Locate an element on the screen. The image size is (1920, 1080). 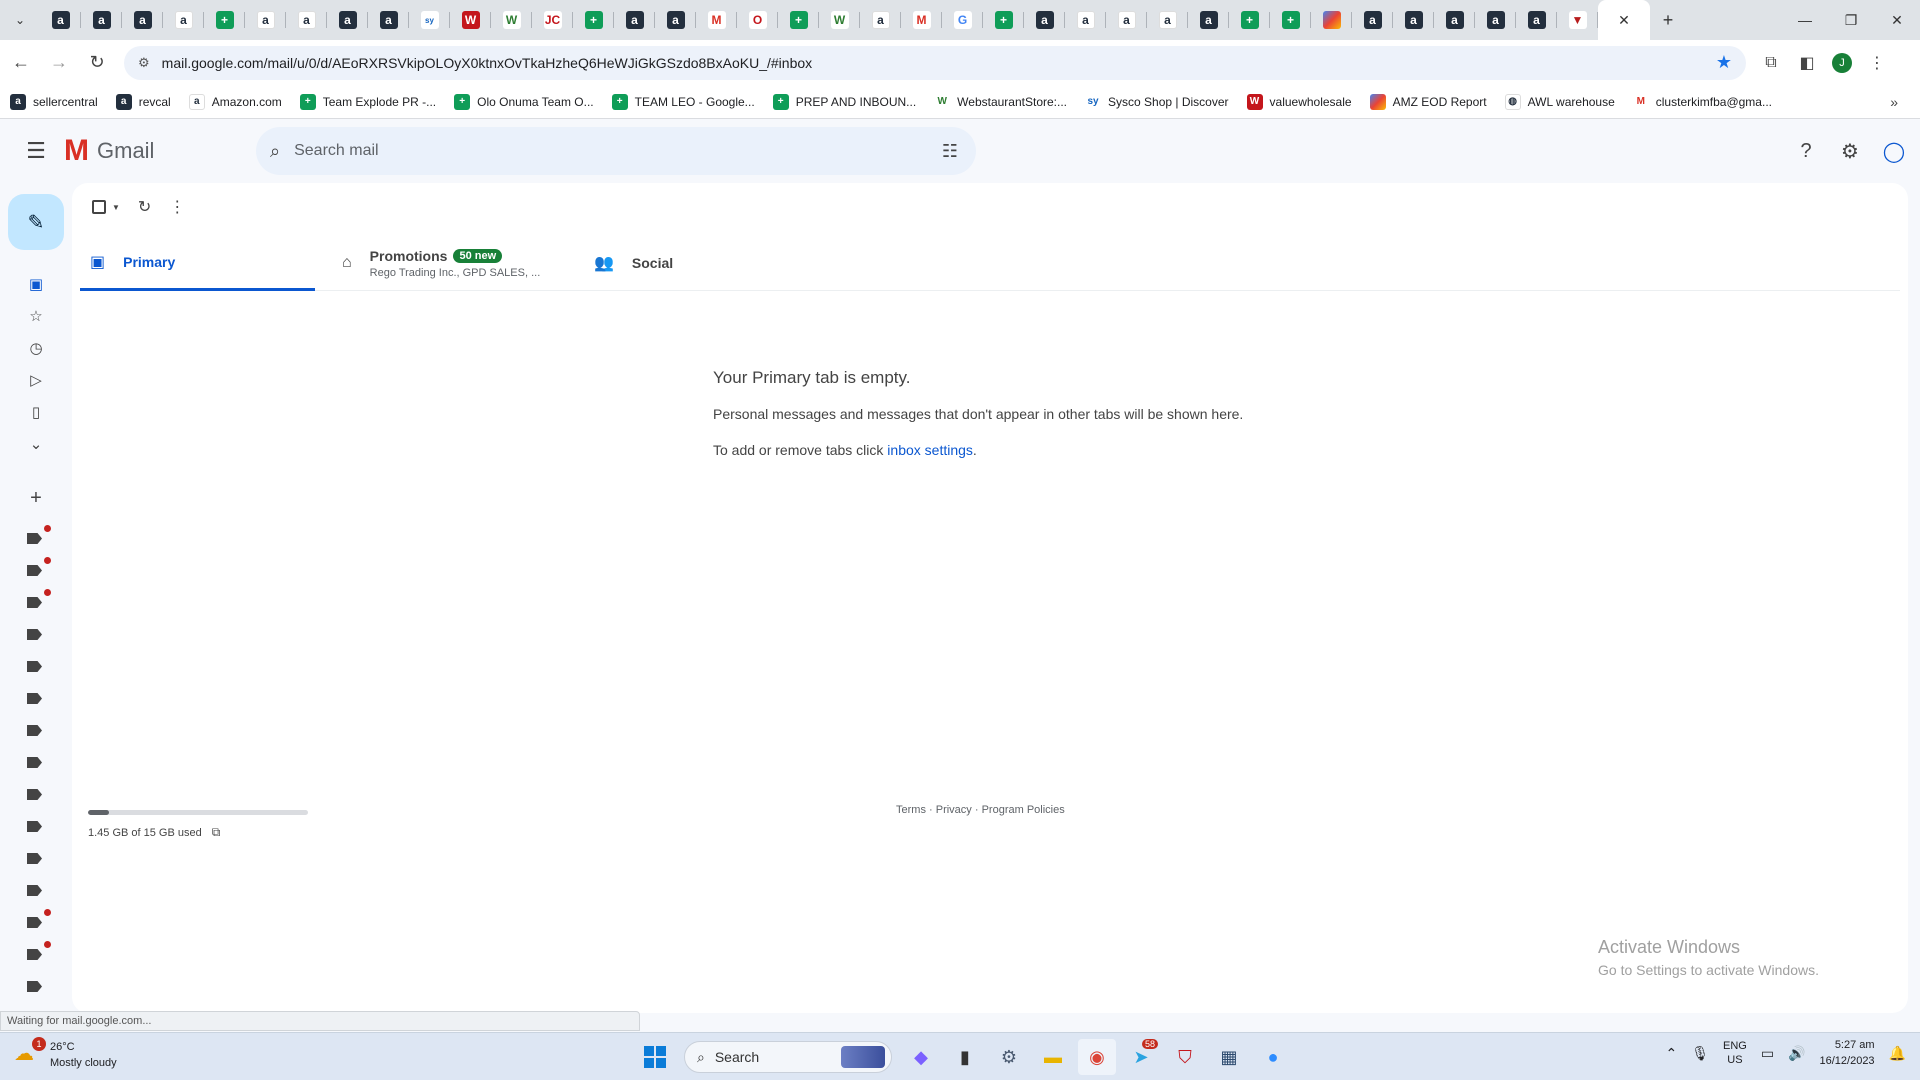
chrome-icon: ◉ is located at coordinates (1097, 1057).